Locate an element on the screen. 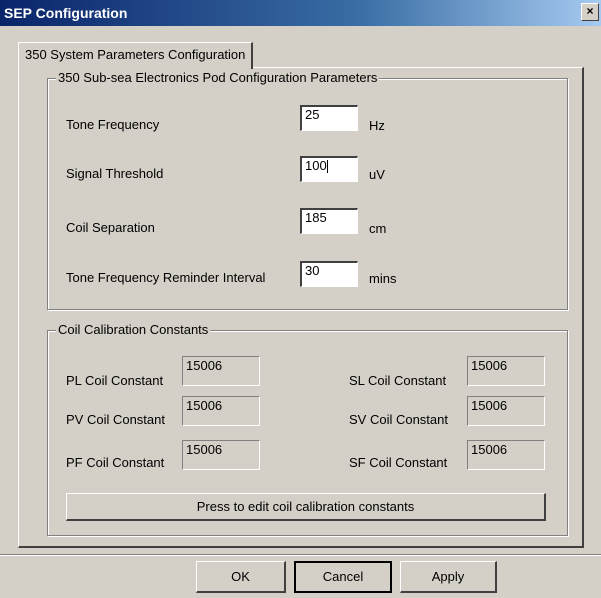  tone-frequency-input: 25 is located at coordinates (329, 118).